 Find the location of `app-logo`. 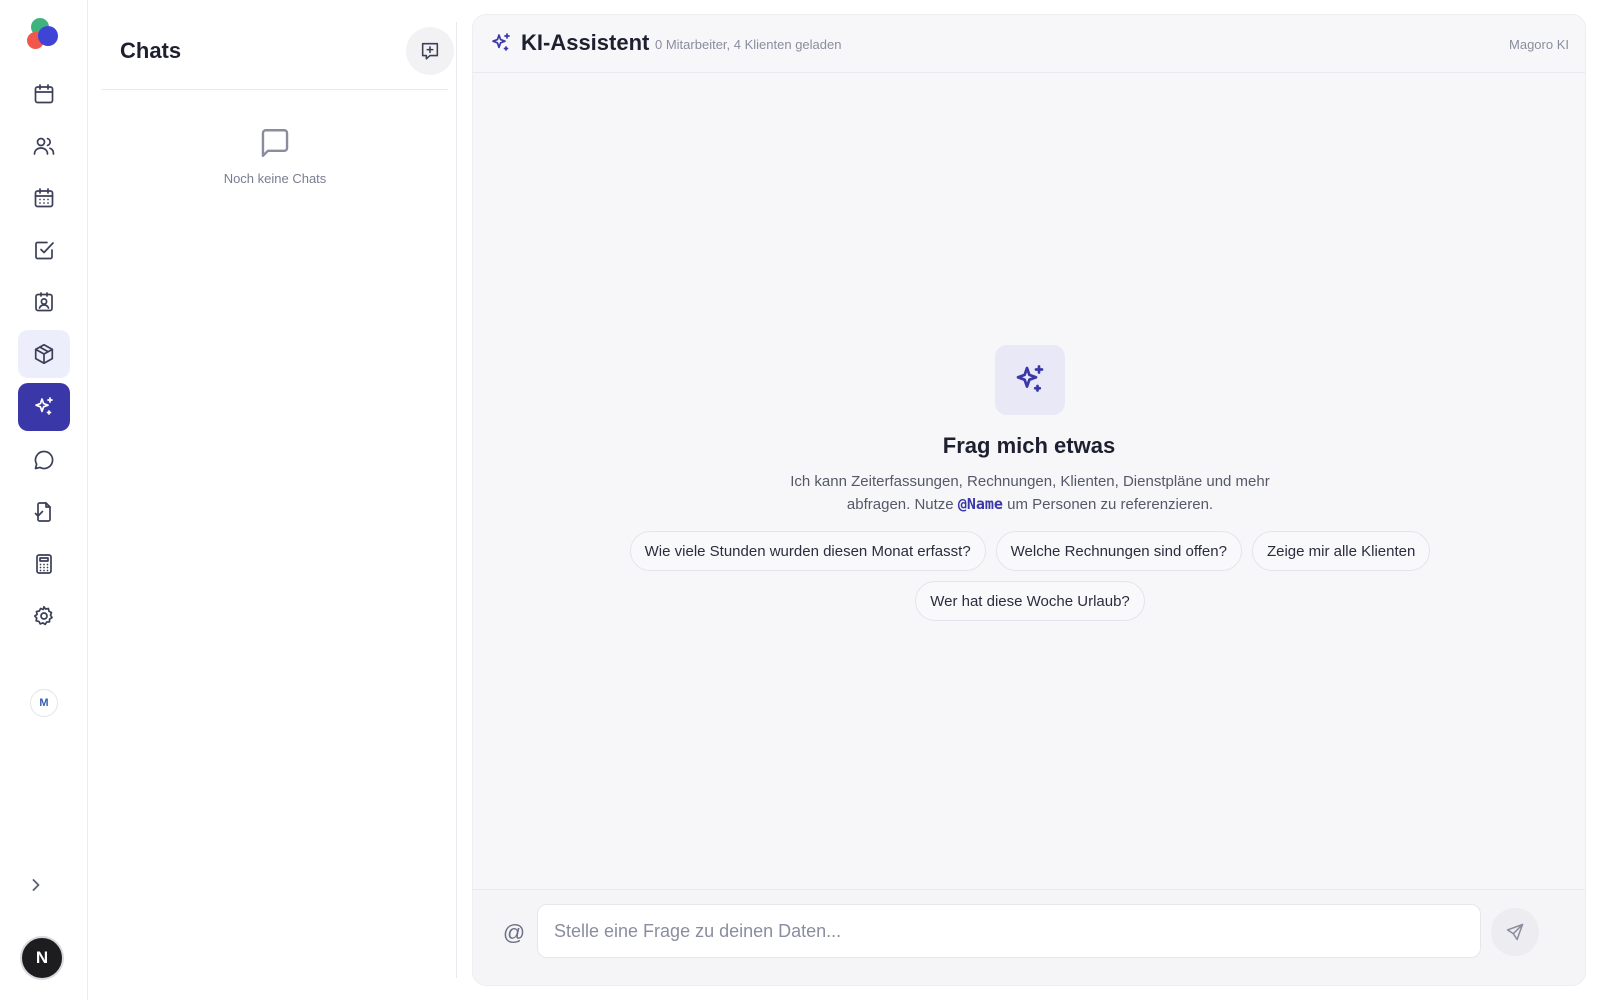

app-logo is located at coordinates (43, 35).